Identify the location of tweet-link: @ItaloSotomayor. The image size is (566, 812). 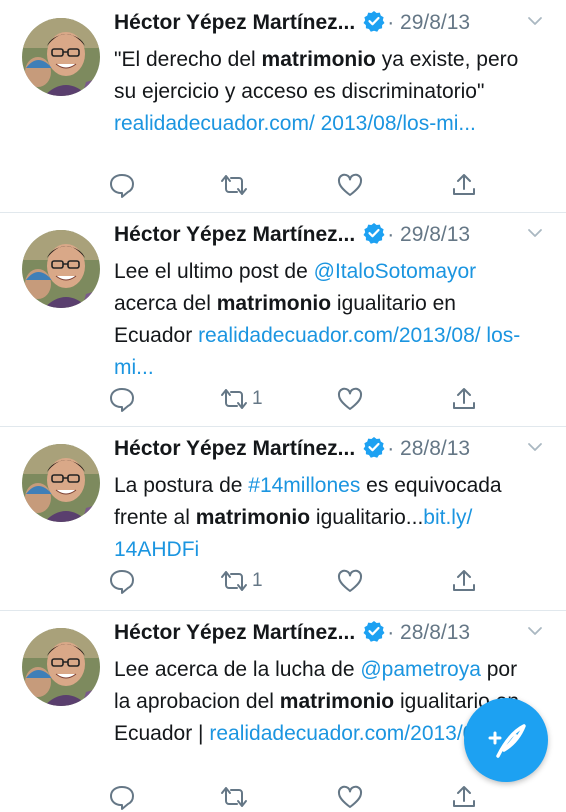
(395, 271).